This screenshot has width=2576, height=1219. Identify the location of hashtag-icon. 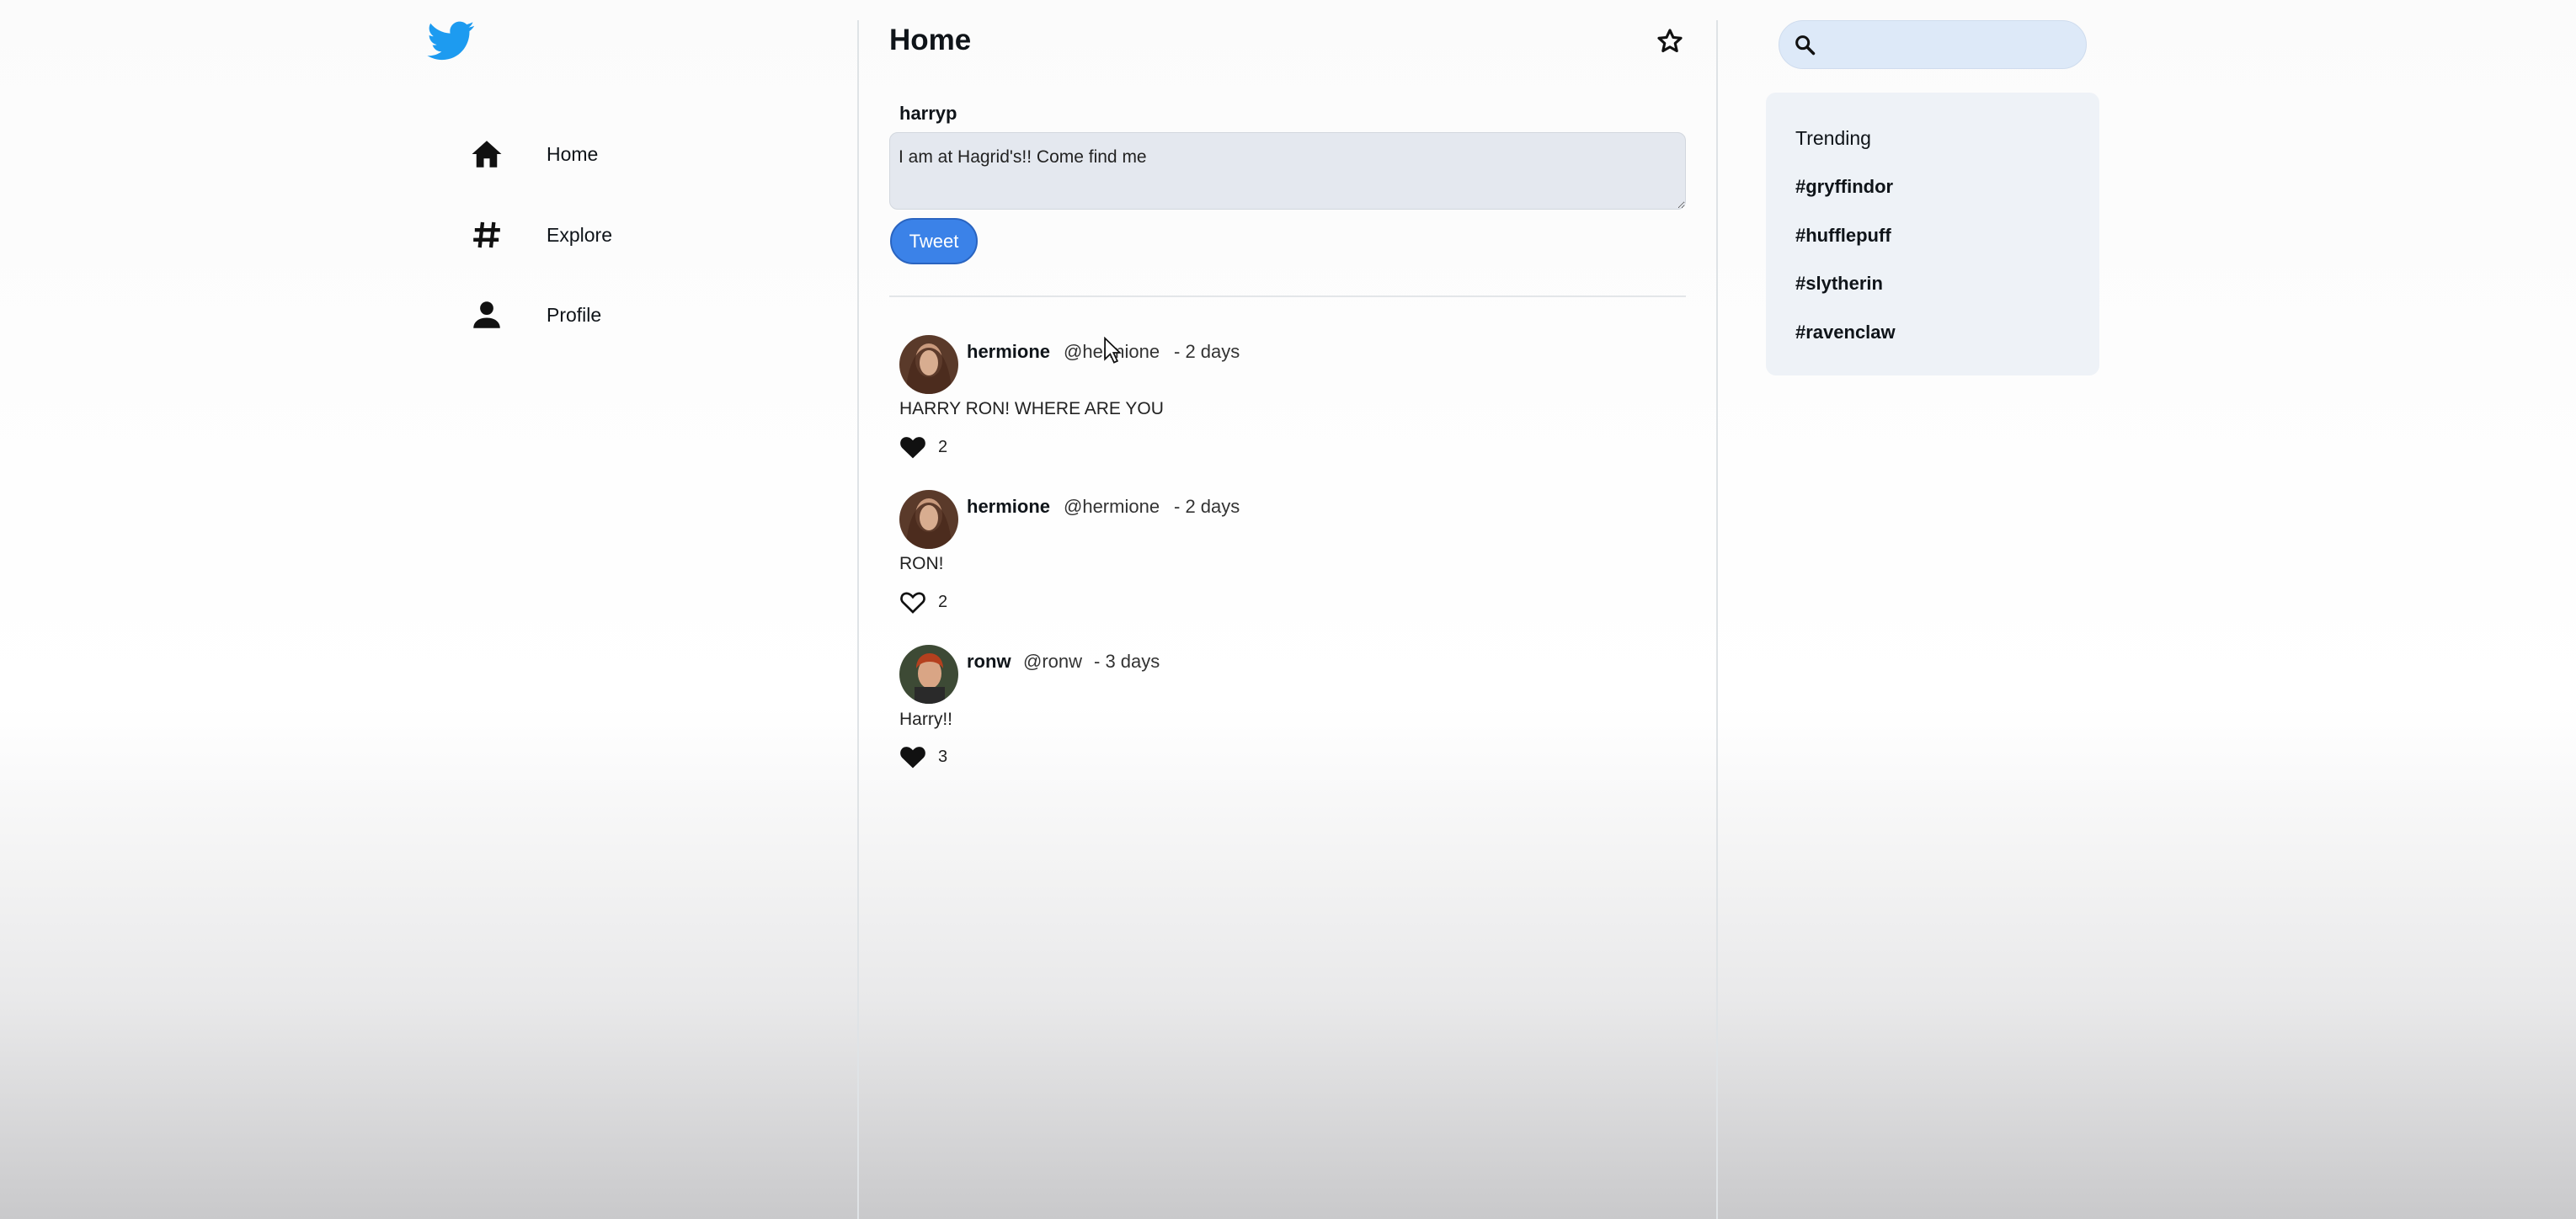
(486, 235).